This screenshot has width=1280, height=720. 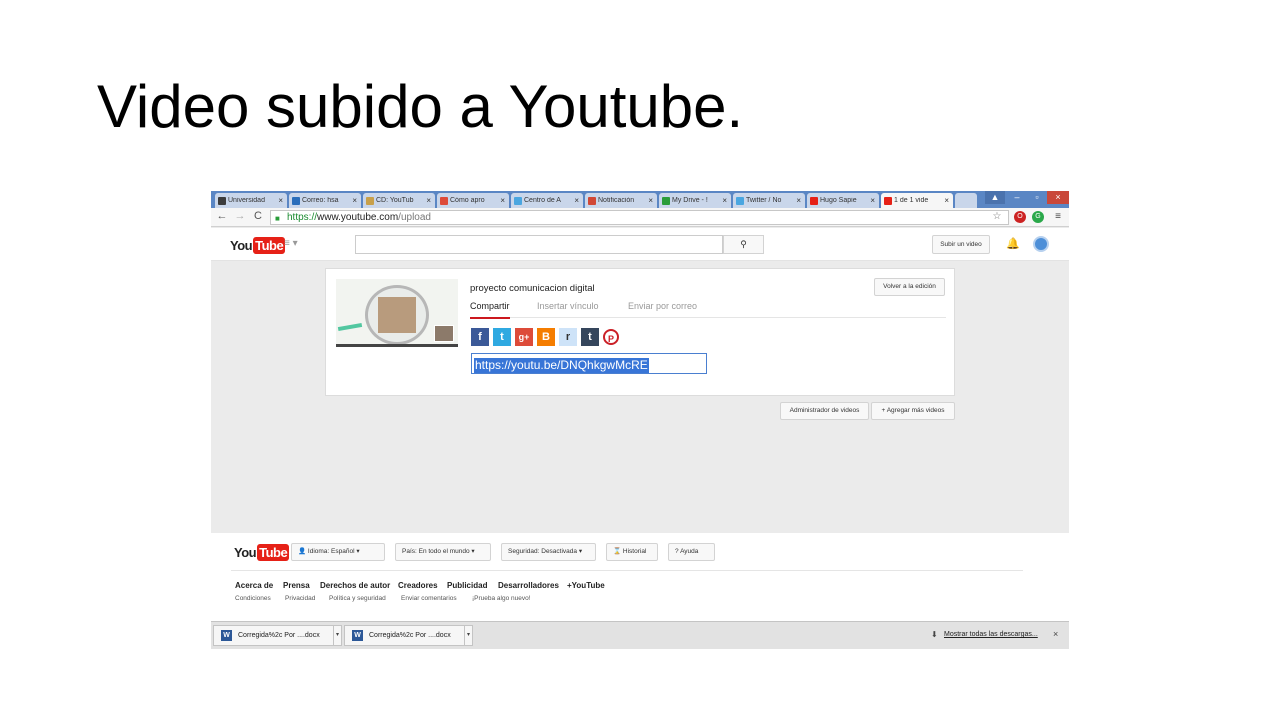 I want to click on safety-button: Seguridad: Desactivada ▾, so click(x=548, y=552).